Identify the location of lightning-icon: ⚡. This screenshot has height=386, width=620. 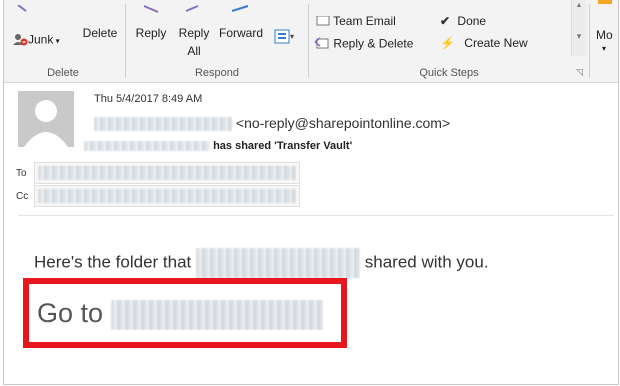
(447, 43).